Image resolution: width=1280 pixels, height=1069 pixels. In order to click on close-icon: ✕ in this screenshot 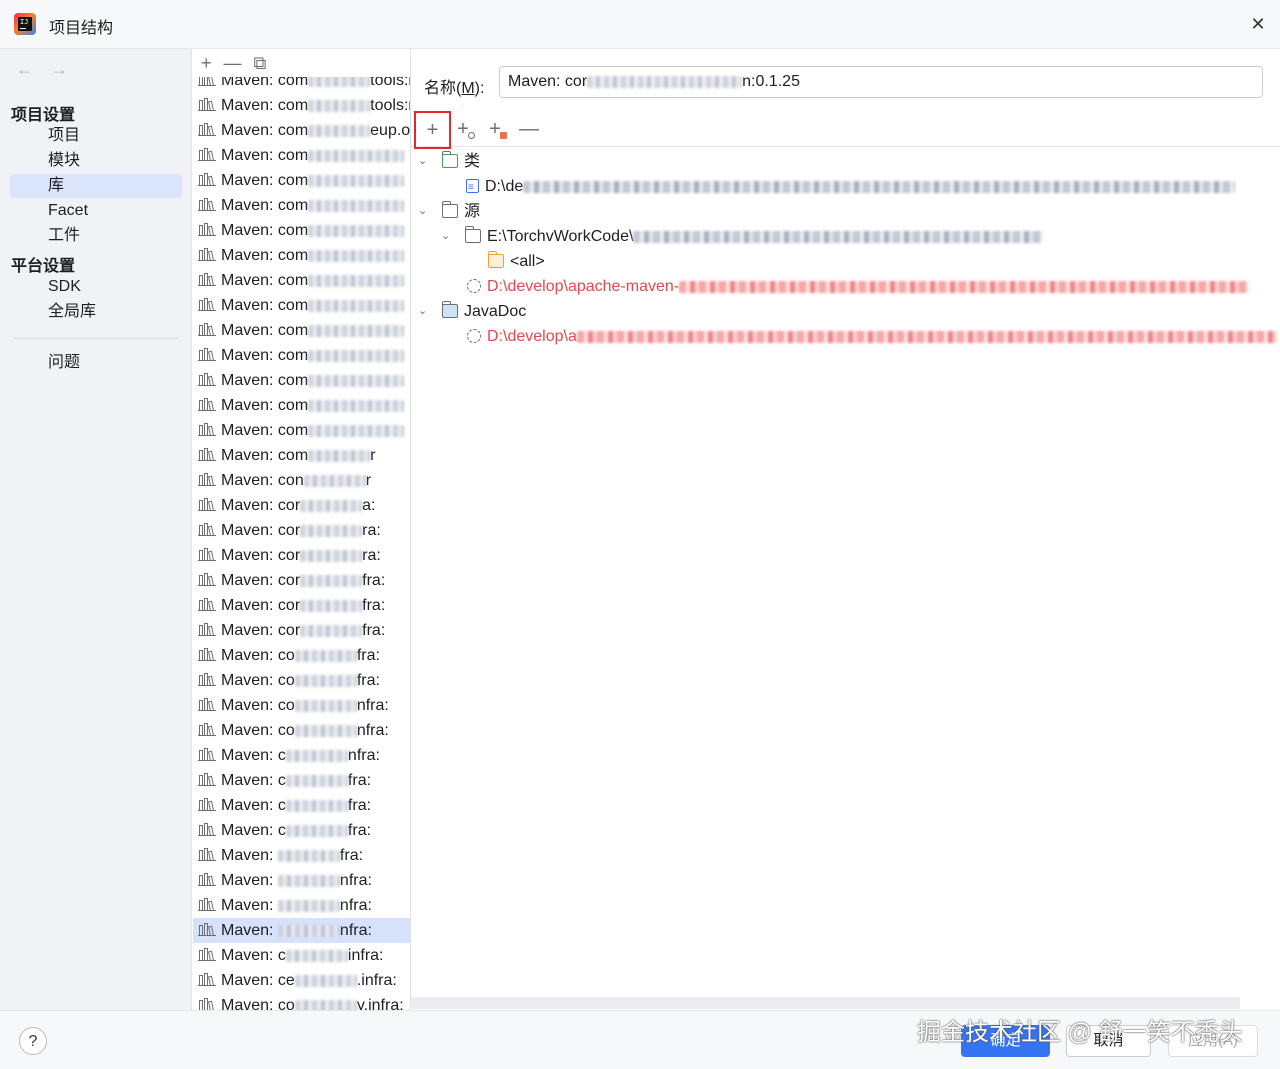, I will do `click(1258, 24)`.